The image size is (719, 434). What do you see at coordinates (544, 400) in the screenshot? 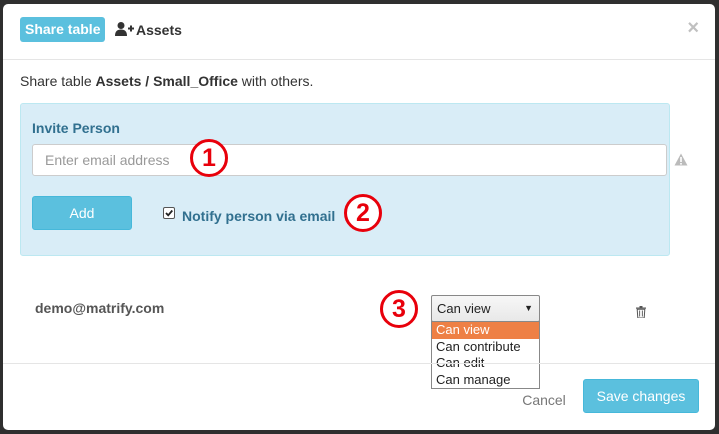
I see `cancel-button: Cancel` at bounding box center [544, 400].